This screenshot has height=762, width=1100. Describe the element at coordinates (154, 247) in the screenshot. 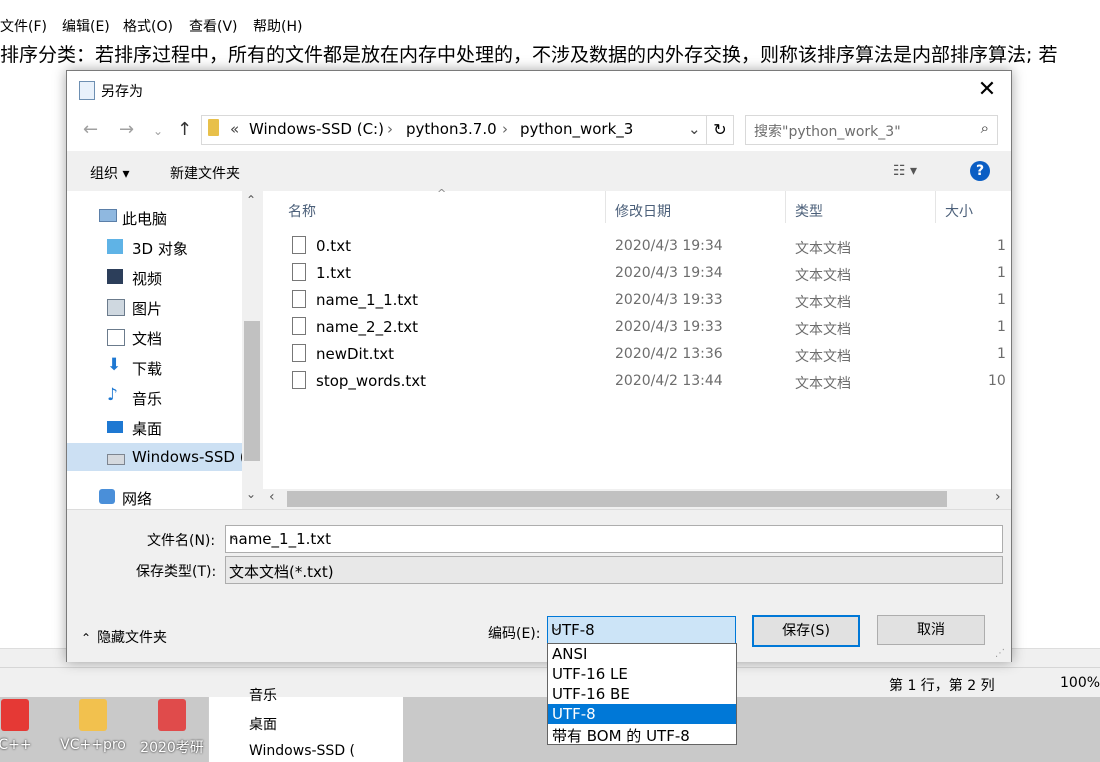

I see `nav-item-3d-objects: 3D 对象` at that location.